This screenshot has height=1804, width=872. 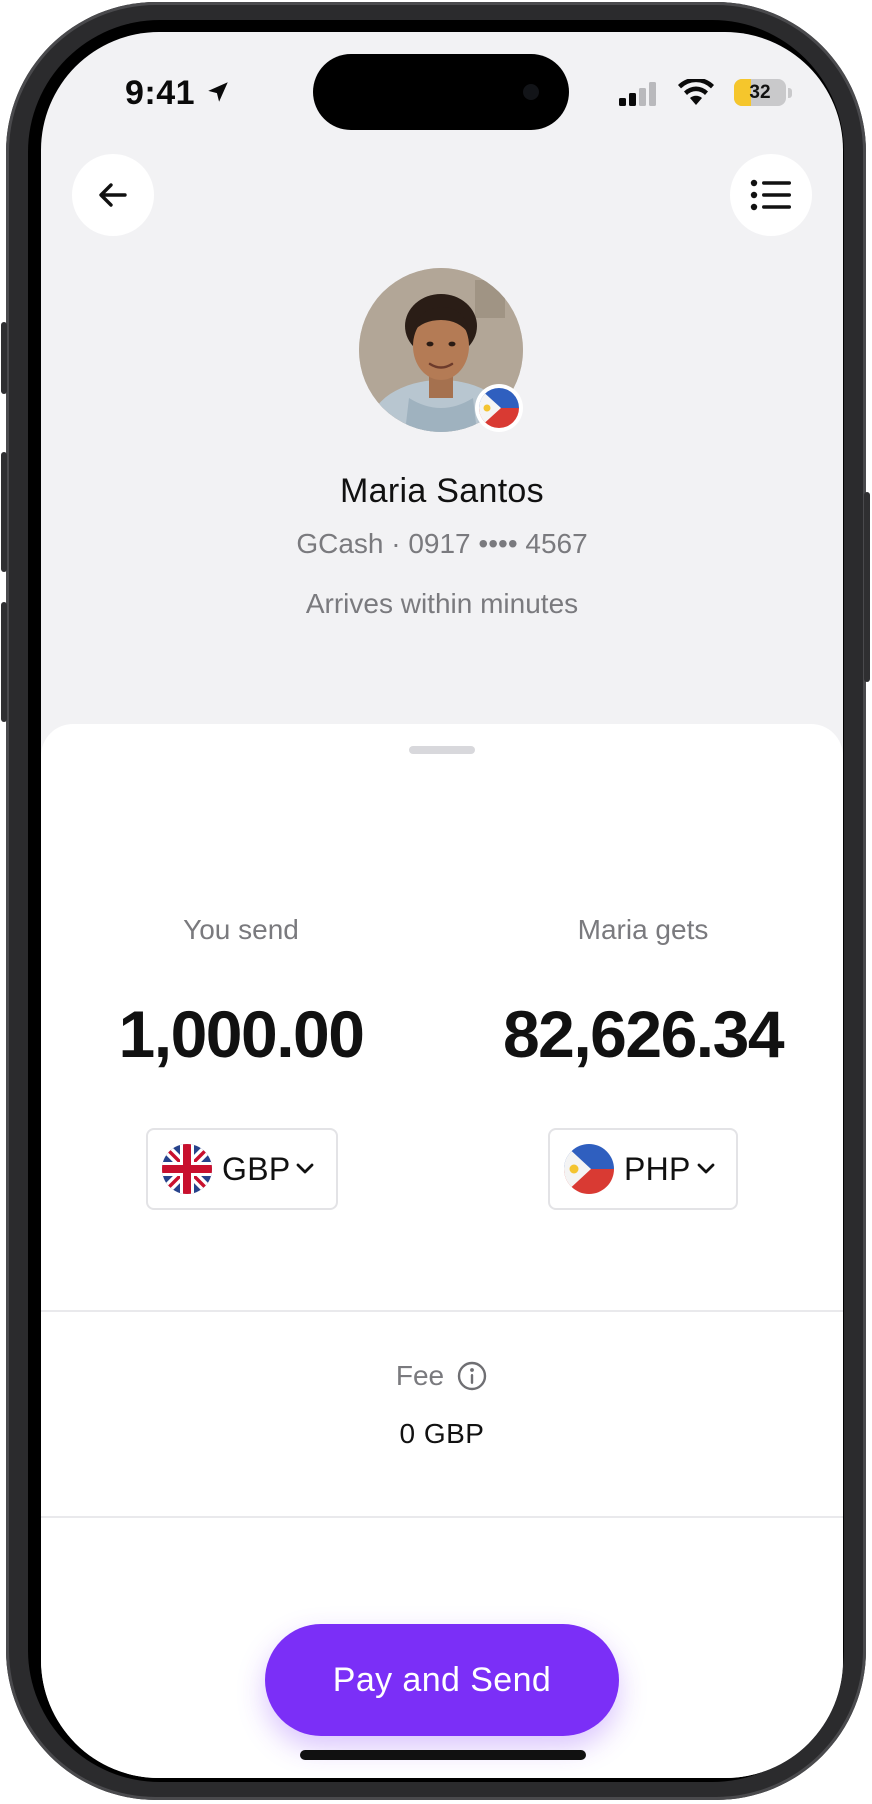 I want to click on receive-currency-select: PHP, so click(x=643, y=1169).